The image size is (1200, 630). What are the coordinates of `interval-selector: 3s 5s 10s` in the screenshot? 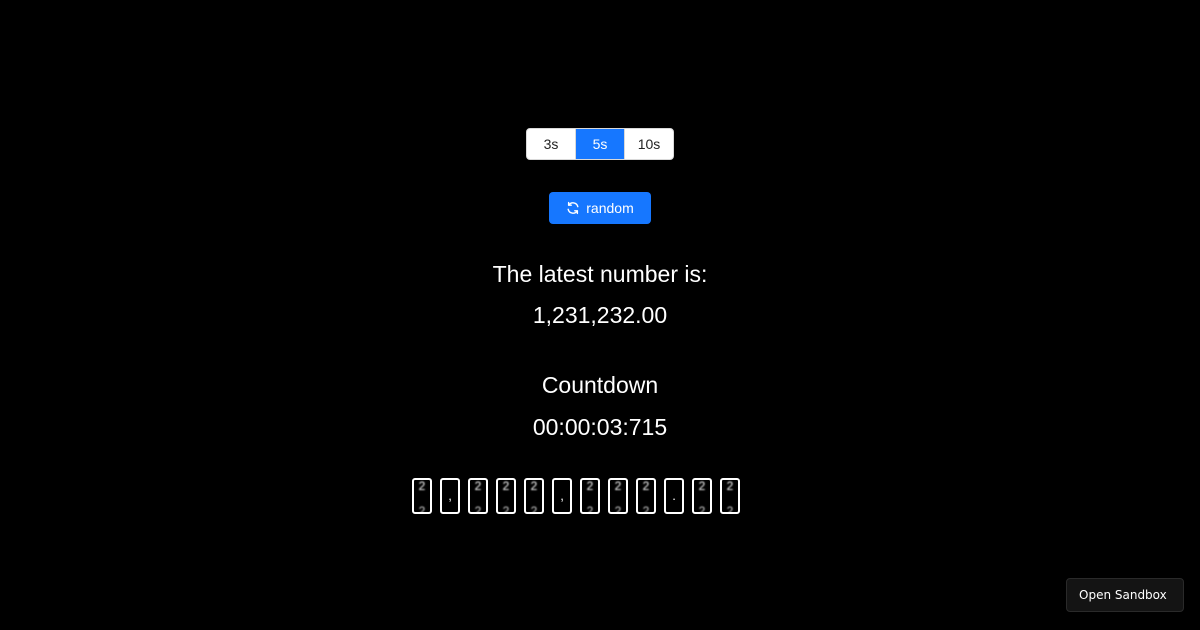 It's located at (600, 144).